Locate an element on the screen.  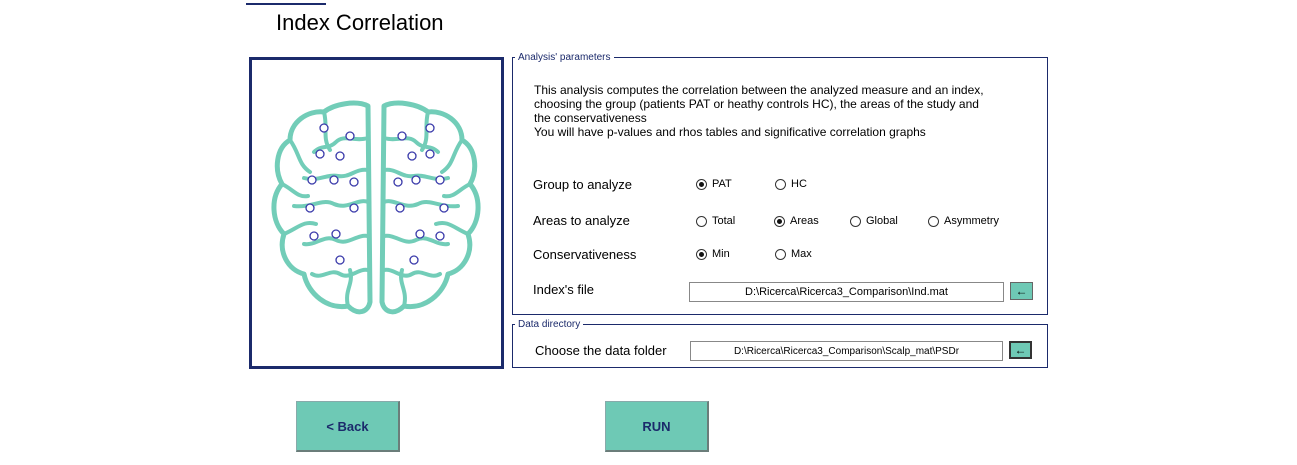
back-button: < Back is located at coordinates (348, 426).